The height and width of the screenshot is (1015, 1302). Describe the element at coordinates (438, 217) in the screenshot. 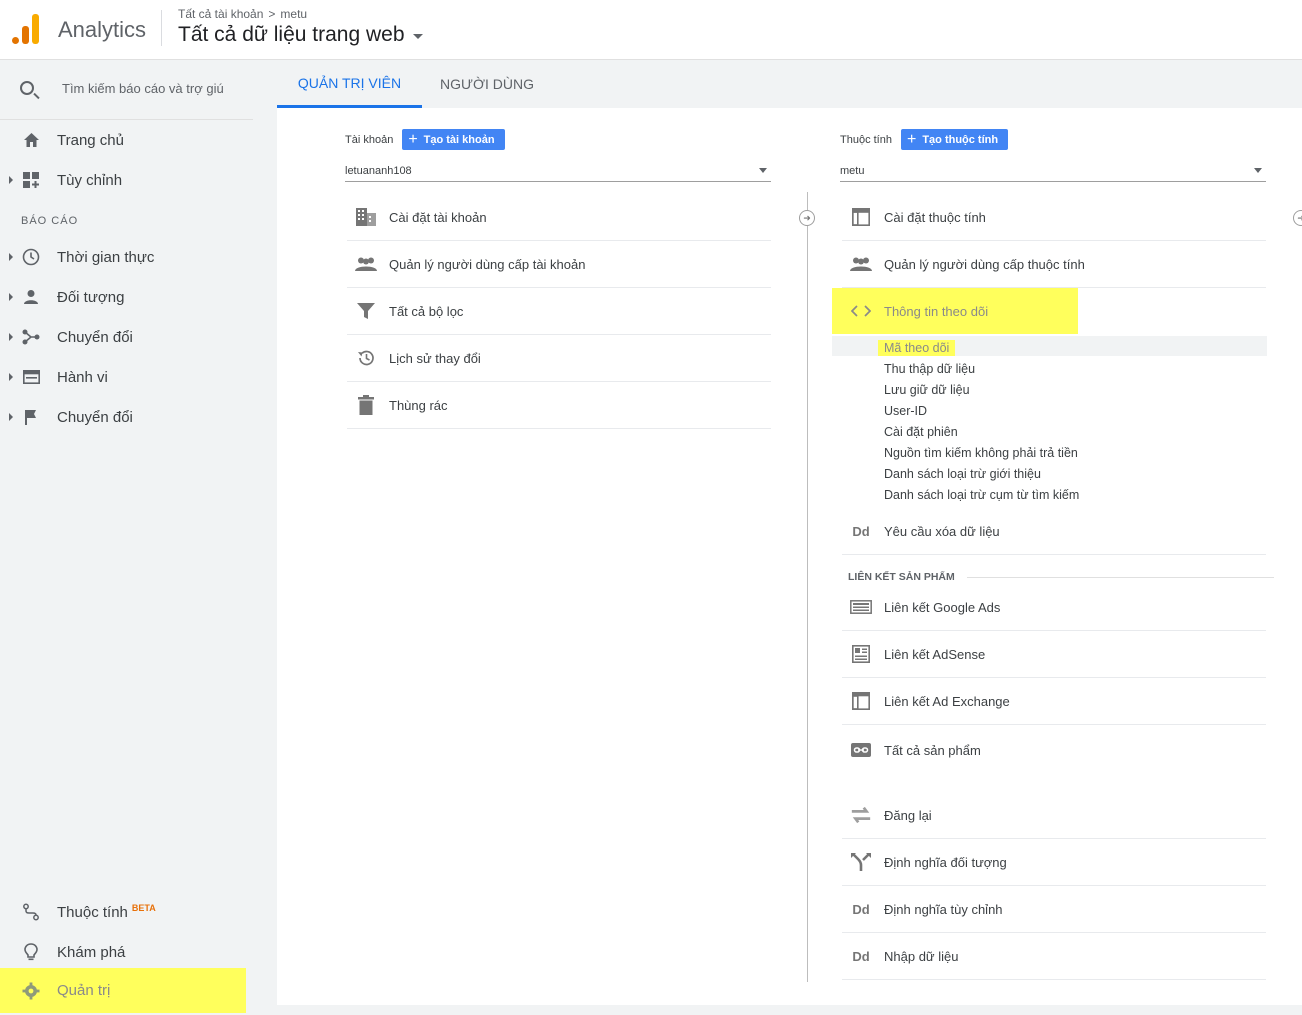

I see `account-settings-label: Cài đặt tài khoản` at that location.